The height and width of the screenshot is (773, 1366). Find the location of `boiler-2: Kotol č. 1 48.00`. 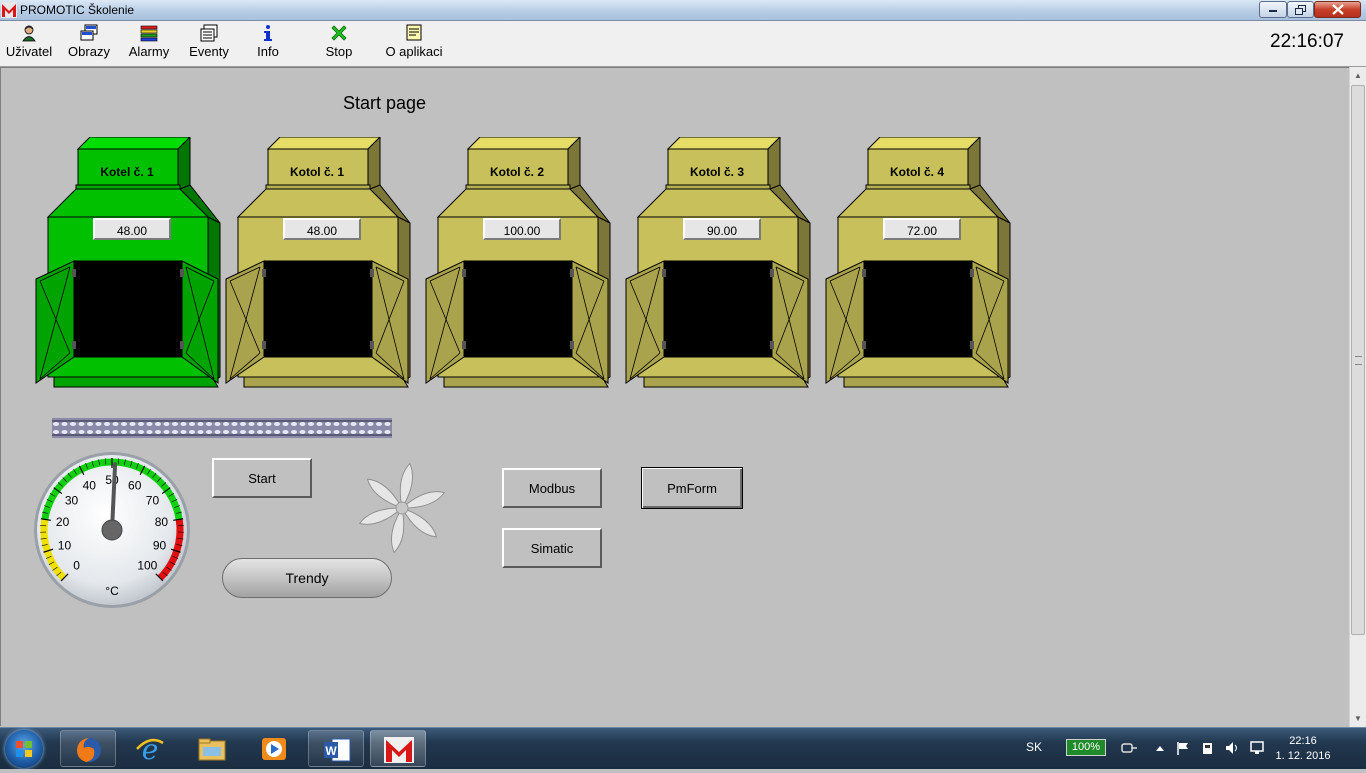

boiler-2: Kotol č. 1 48.00 is located at coordinates (319, 263).